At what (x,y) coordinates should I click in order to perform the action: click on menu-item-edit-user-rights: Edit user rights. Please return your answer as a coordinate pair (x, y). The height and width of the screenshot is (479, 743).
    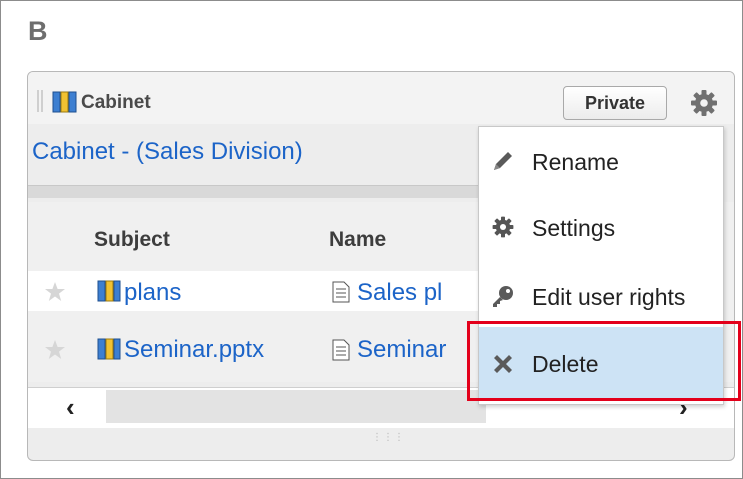
    Looking at the image, I should click on (601, 297).